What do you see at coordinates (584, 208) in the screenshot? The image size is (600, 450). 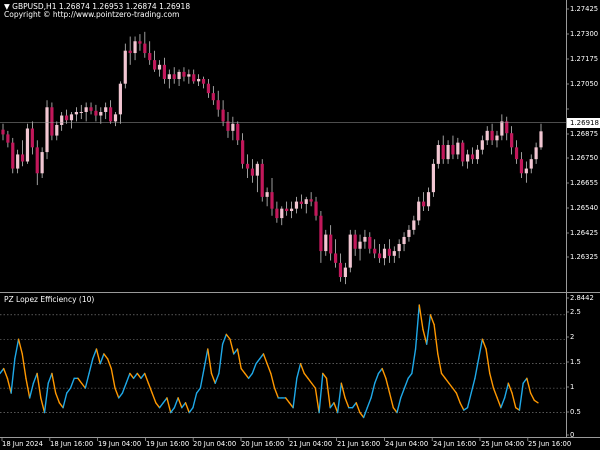 I see `price-label: 1.26540` at bounding box center [584, 208].